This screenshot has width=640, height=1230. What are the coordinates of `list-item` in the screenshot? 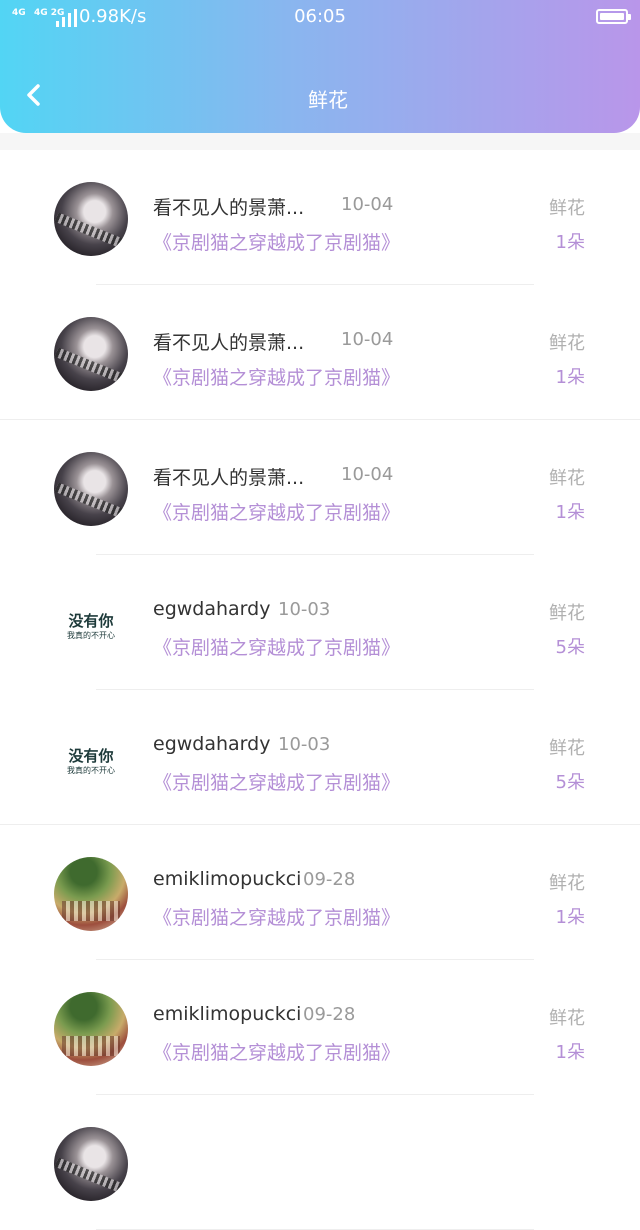 It's located at (320, 1162).